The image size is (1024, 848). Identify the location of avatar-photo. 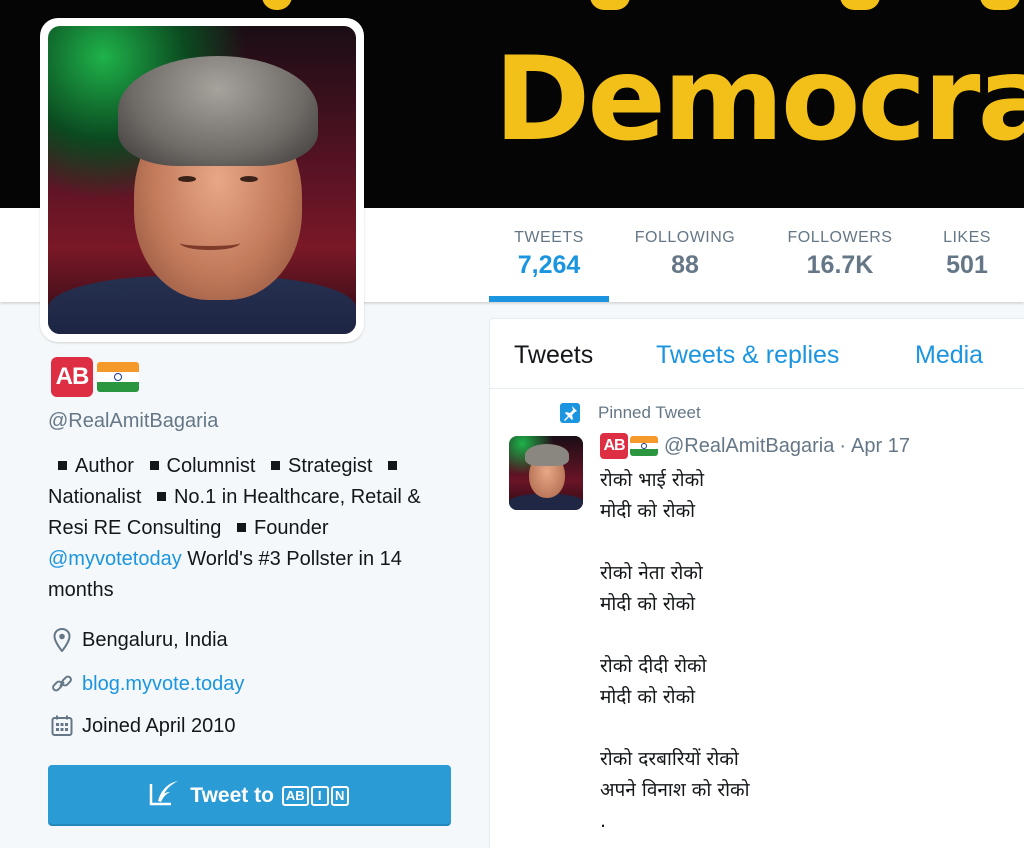
(202, 180).